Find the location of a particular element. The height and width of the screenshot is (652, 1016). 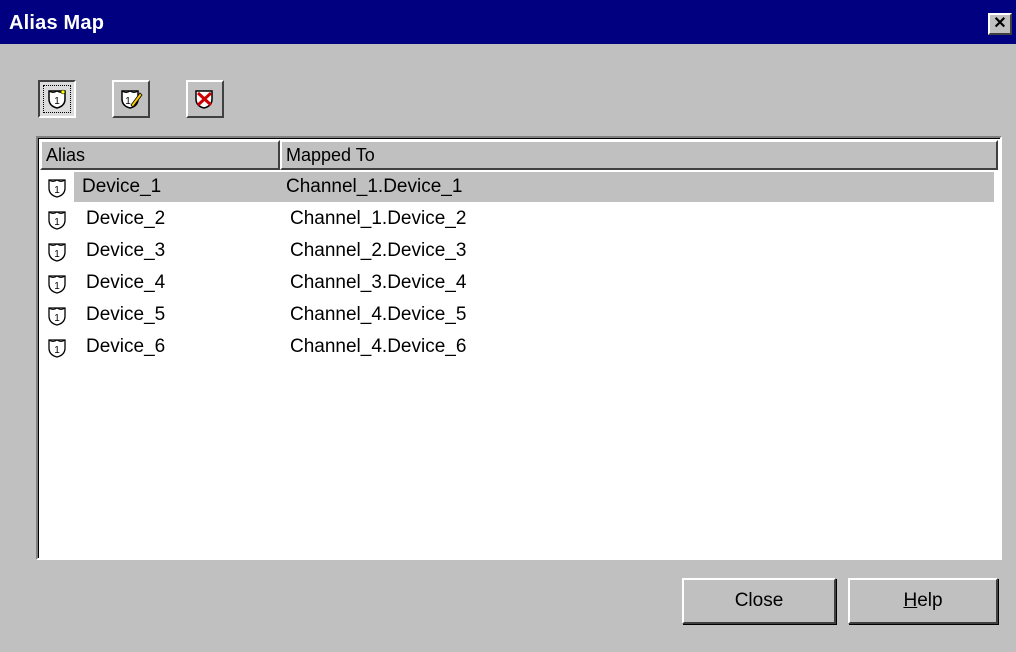

table-row: 1 Device_4 Channel_3.Device_4 is located at coordinates (518, 283).